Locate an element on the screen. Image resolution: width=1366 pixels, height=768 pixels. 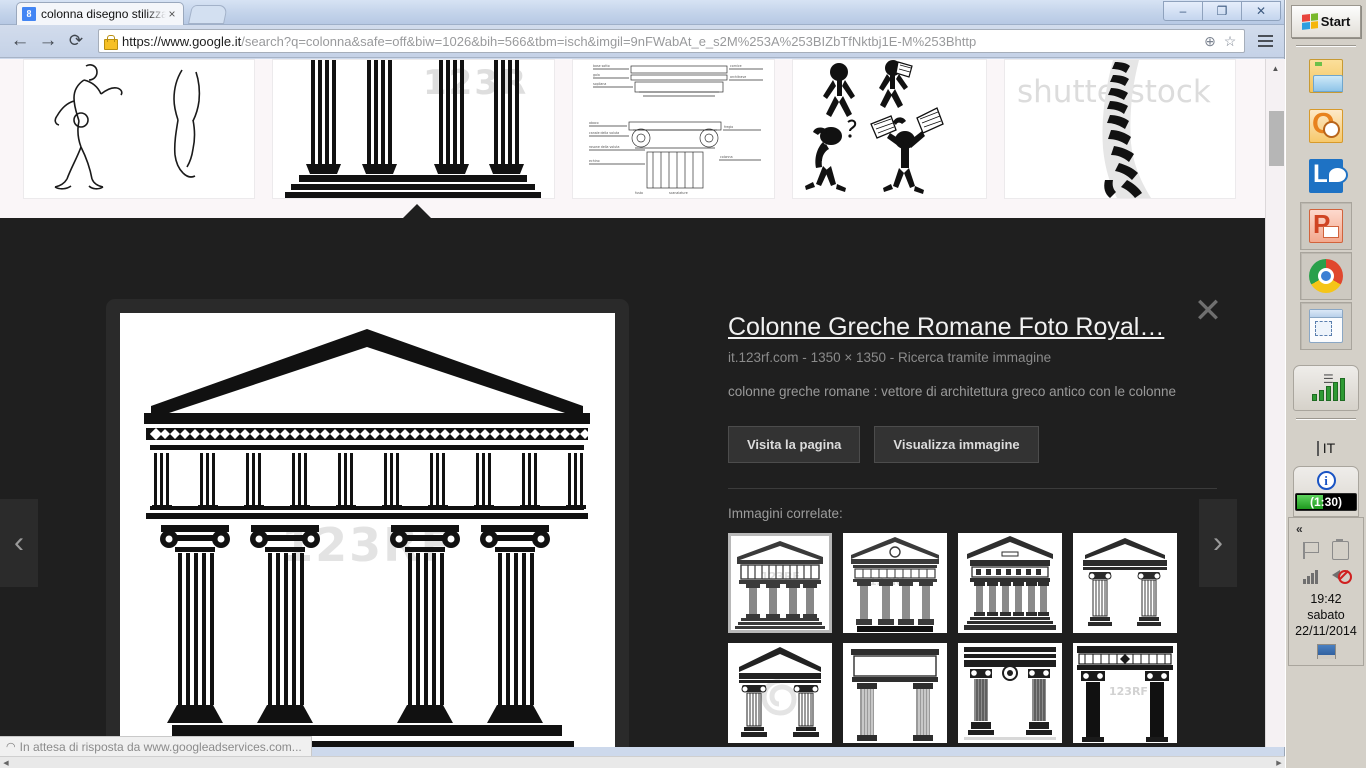
related-images-grid: 123RF 123RF is located at coordinates (978, 638).